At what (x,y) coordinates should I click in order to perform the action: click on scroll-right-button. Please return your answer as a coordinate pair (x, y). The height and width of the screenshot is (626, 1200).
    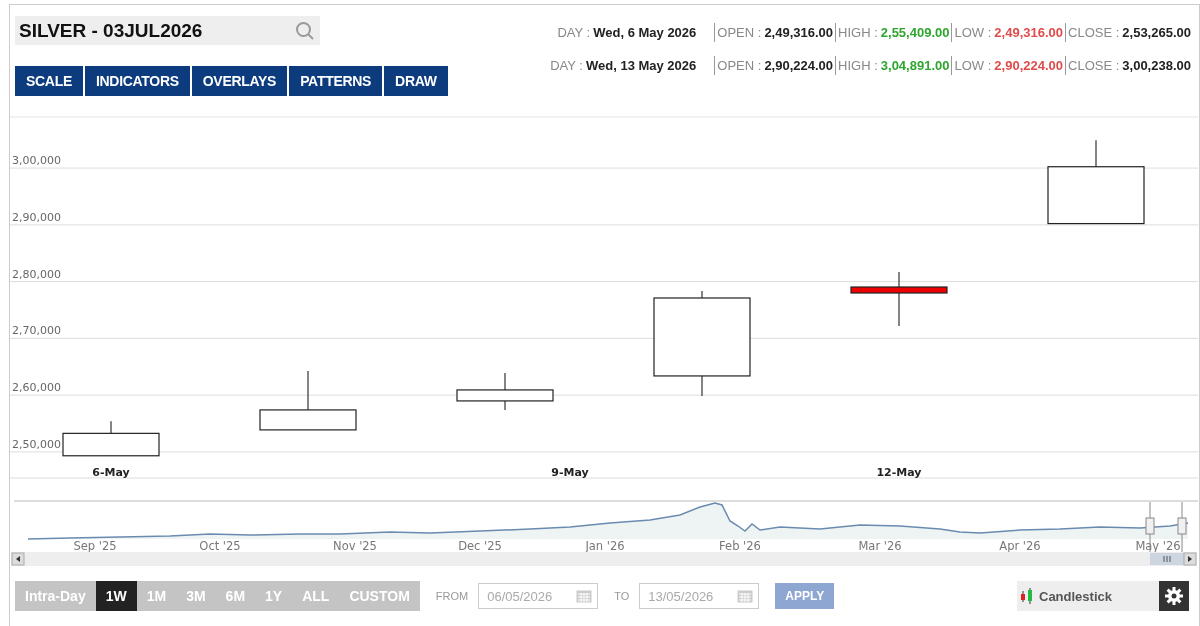
    Looking at the image, I should click on (1190, 559).